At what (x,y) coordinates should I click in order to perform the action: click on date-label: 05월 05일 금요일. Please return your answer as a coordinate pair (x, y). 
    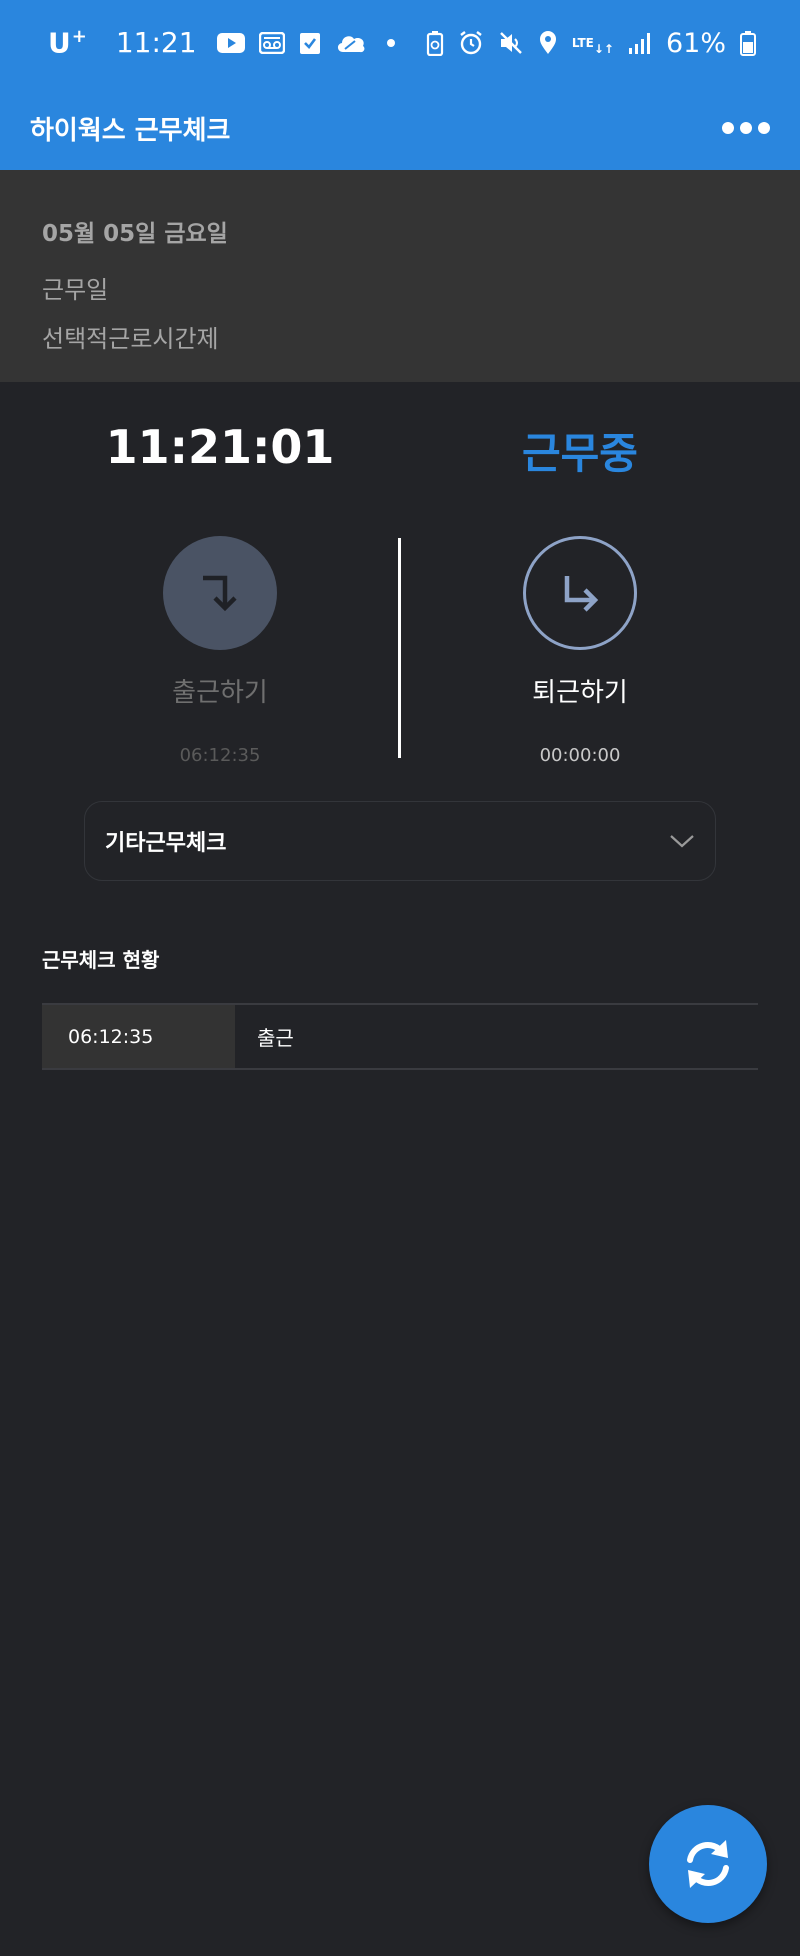
    Looking at the image, I should click on (135, 234).